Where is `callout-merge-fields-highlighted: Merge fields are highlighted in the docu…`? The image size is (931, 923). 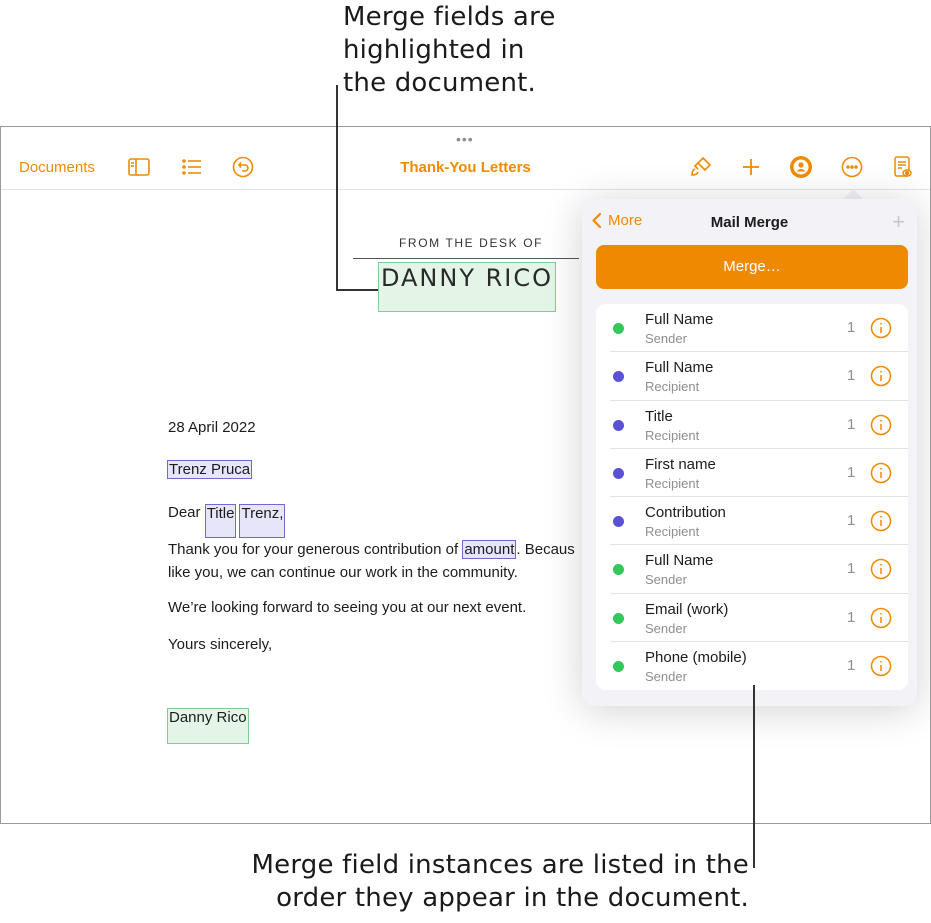 callout-merge-fields-highlighted: Merge fields are highlighted in the docu… is located at coordinates (473, 50).